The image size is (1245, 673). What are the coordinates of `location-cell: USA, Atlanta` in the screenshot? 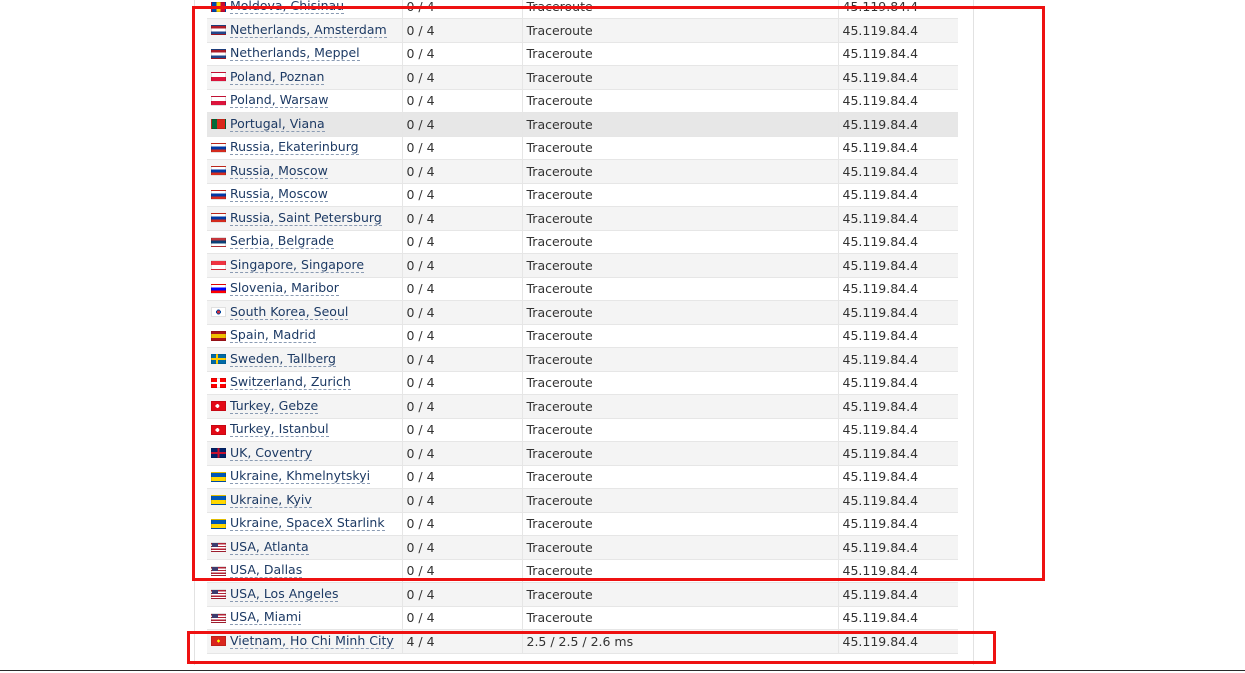 It's located at (305, 547).